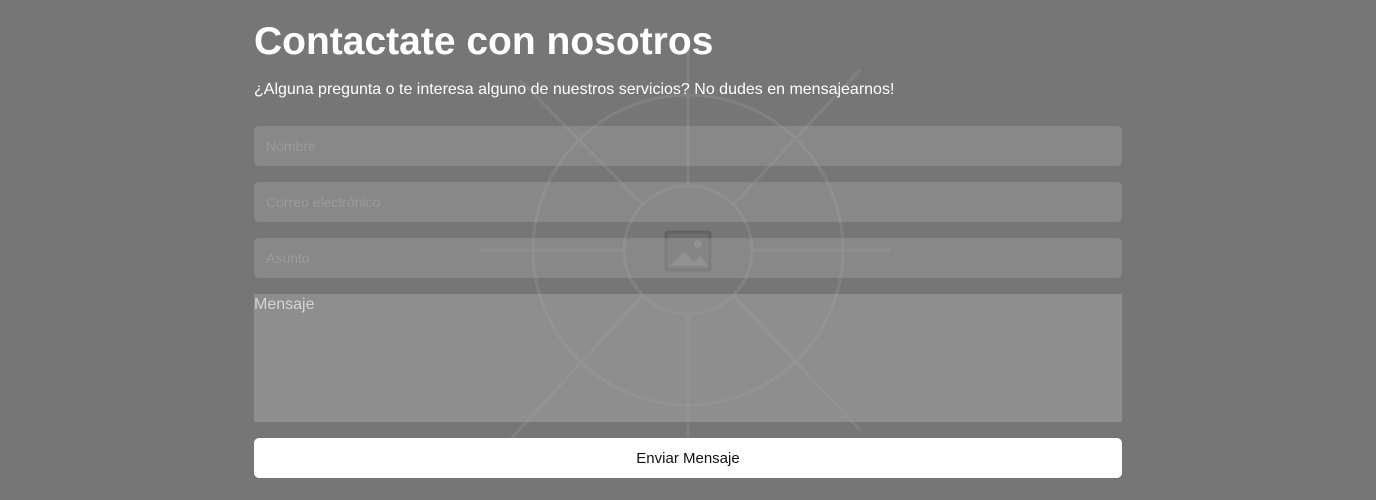 Image resolution: width=1376 pixels, height=500 pixels. I want to click on name-input, so click(688, 146).